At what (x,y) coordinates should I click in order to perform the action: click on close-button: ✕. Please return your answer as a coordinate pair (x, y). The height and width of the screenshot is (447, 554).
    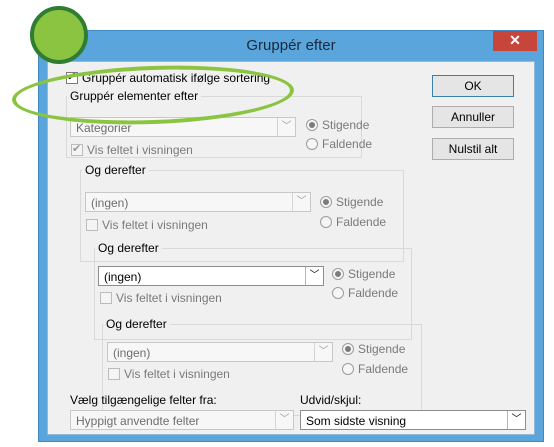
    Looking at the image, I should click on (515, 41).